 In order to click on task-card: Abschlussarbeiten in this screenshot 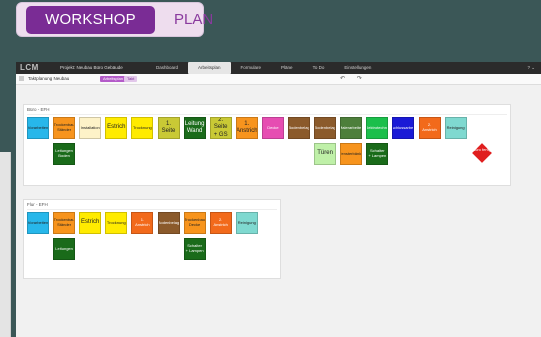, I will do `click(403, 128)`.